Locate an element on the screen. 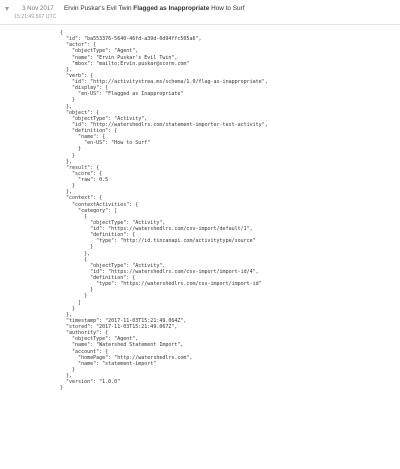 Image resolution: width=400 pixels, height=469 pixels. object-name: How to Surf is located at coordinates (228, 8).